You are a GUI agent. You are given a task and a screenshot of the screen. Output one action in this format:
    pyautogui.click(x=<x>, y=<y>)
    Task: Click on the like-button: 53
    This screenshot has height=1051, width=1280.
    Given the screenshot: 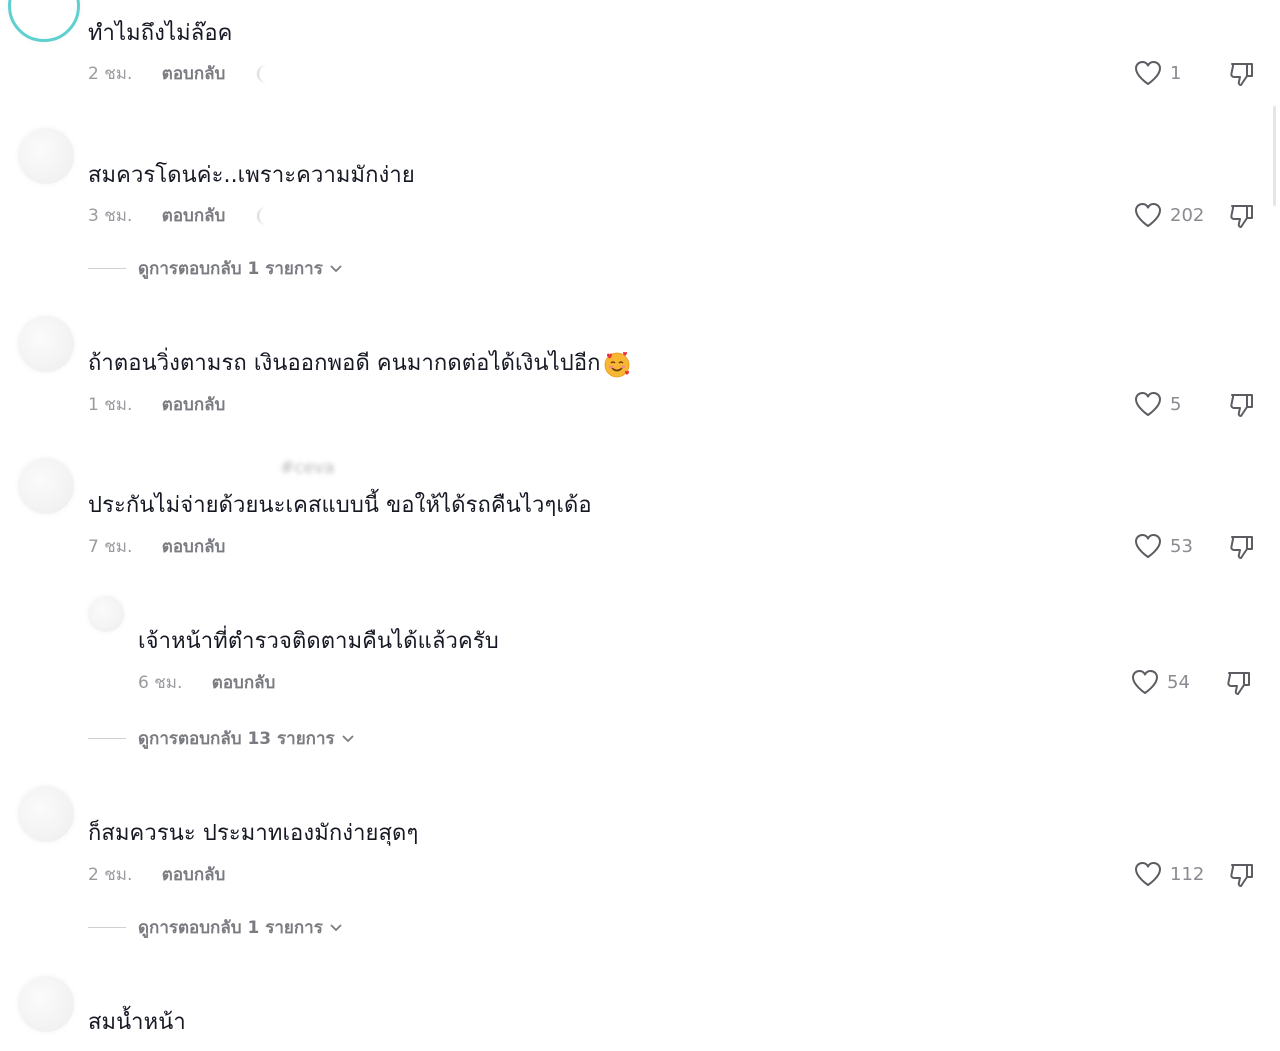 What is the action you would take?
    pyautogui.click(x=1163, y=546)
    